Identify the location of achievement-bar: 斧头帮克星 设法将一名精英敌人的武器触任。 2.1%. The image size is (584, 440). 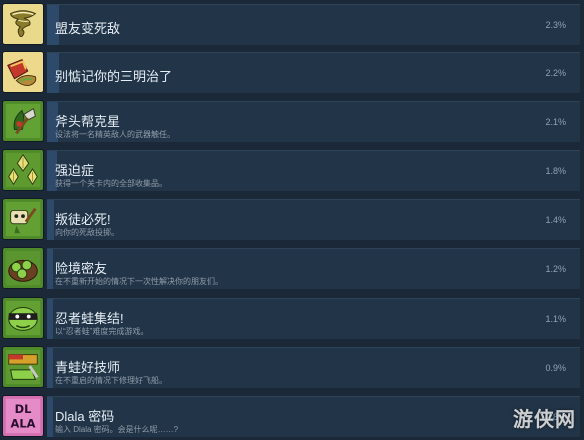
(313, 121).